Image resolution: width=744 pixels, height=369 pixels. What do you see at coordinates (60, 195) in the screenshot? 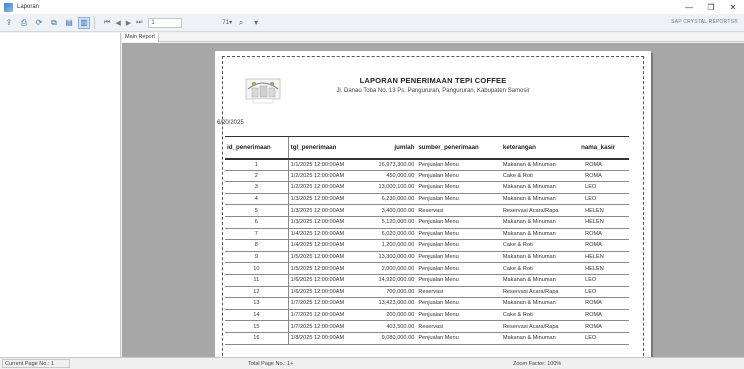
I see `group-tree-panel` at bounding box center [60, 195].